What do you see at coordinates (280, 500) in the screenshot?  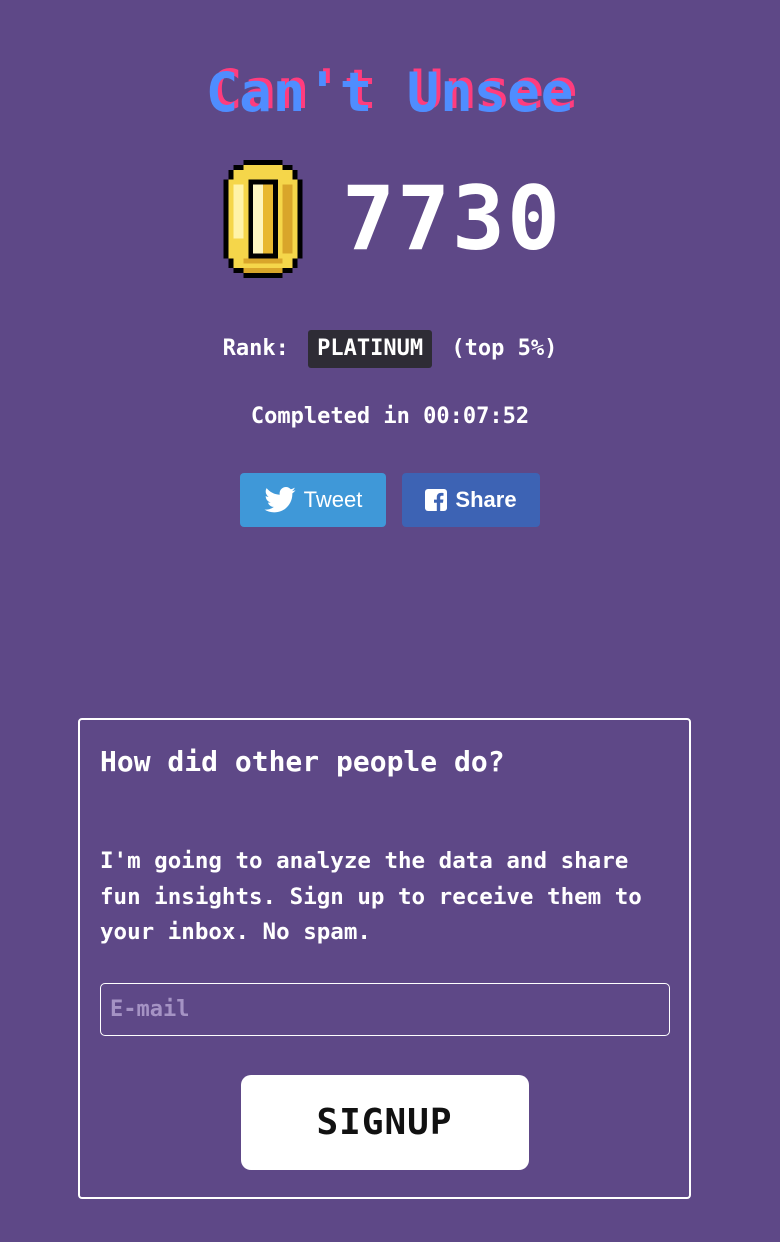 I see `twitter-bird-icon` at bounding box center [280, 500].